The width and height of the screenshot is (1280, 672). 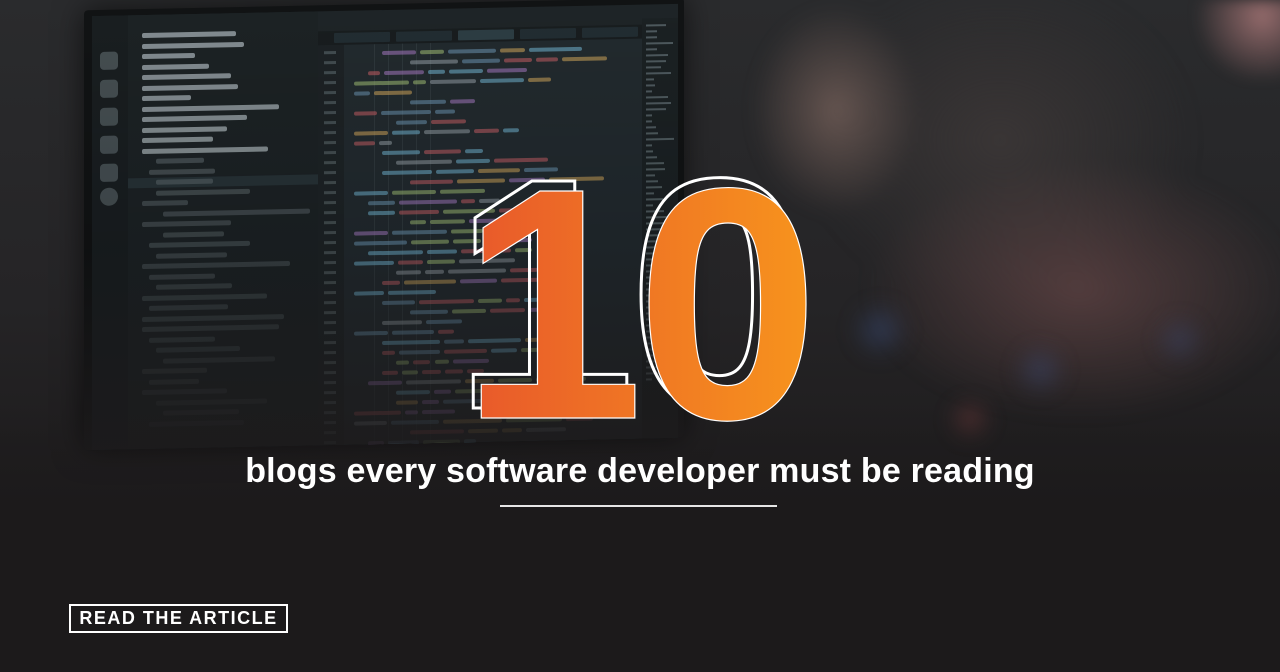 What do you see at coordinates (638, 506) in the screenshot?
I see `tagline-underline` at bounding box center [638, 506].